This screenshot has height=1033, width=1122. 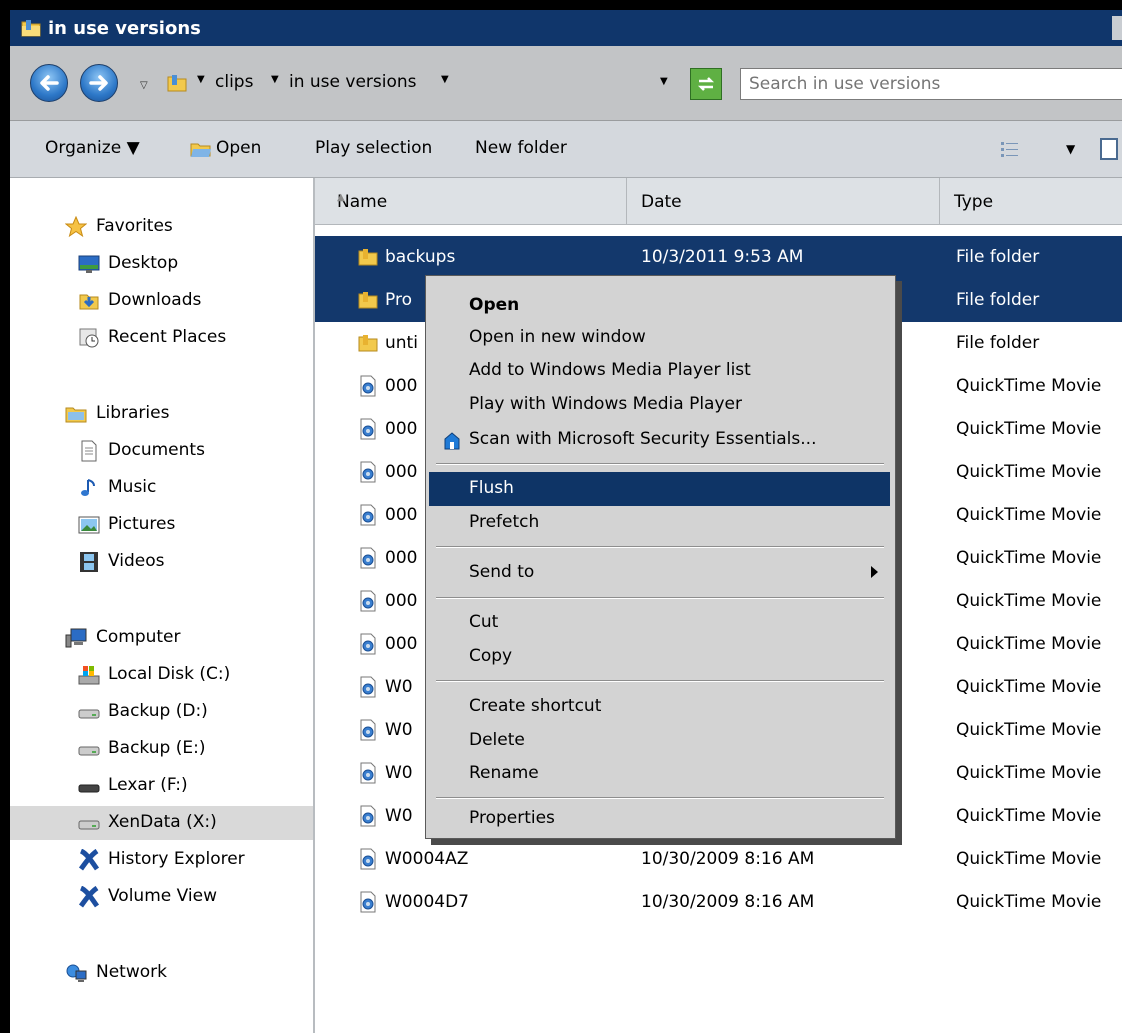 I want to click on nav-label: History Explorer, so click(x=176, y=859).